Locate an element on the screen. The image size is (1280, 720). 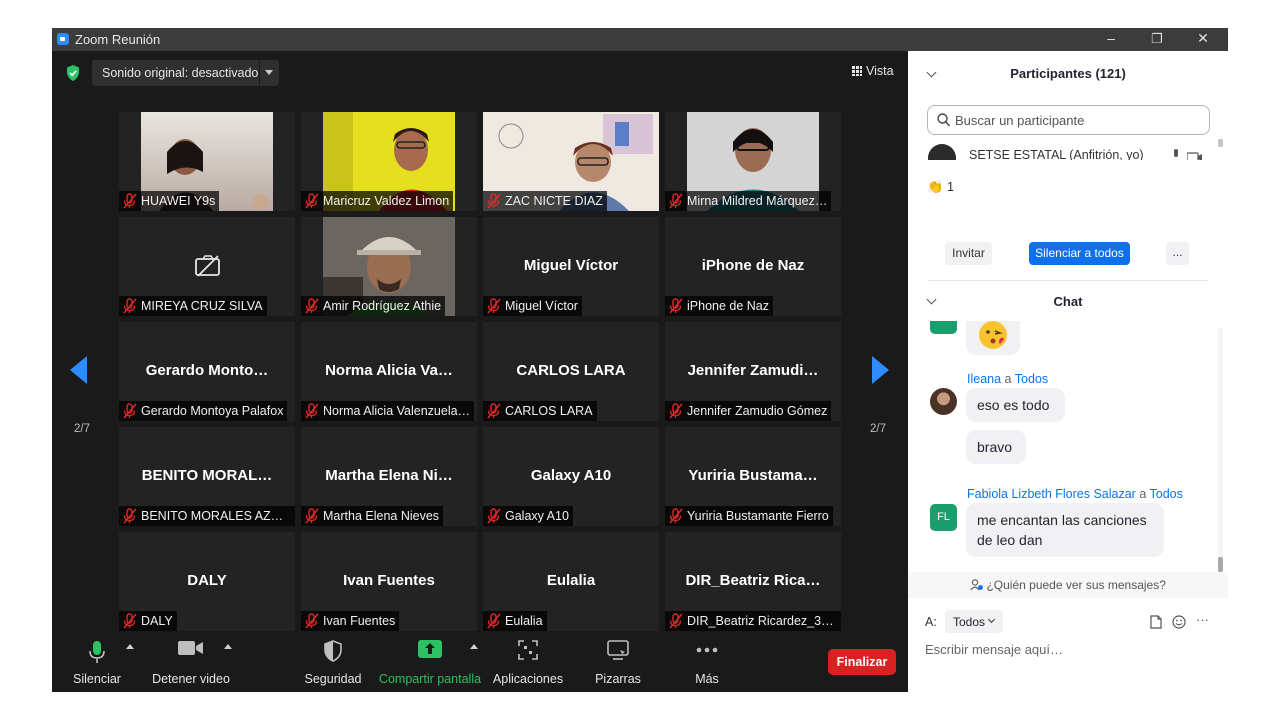
view-label: Vista is located at coordinates (880, 71).